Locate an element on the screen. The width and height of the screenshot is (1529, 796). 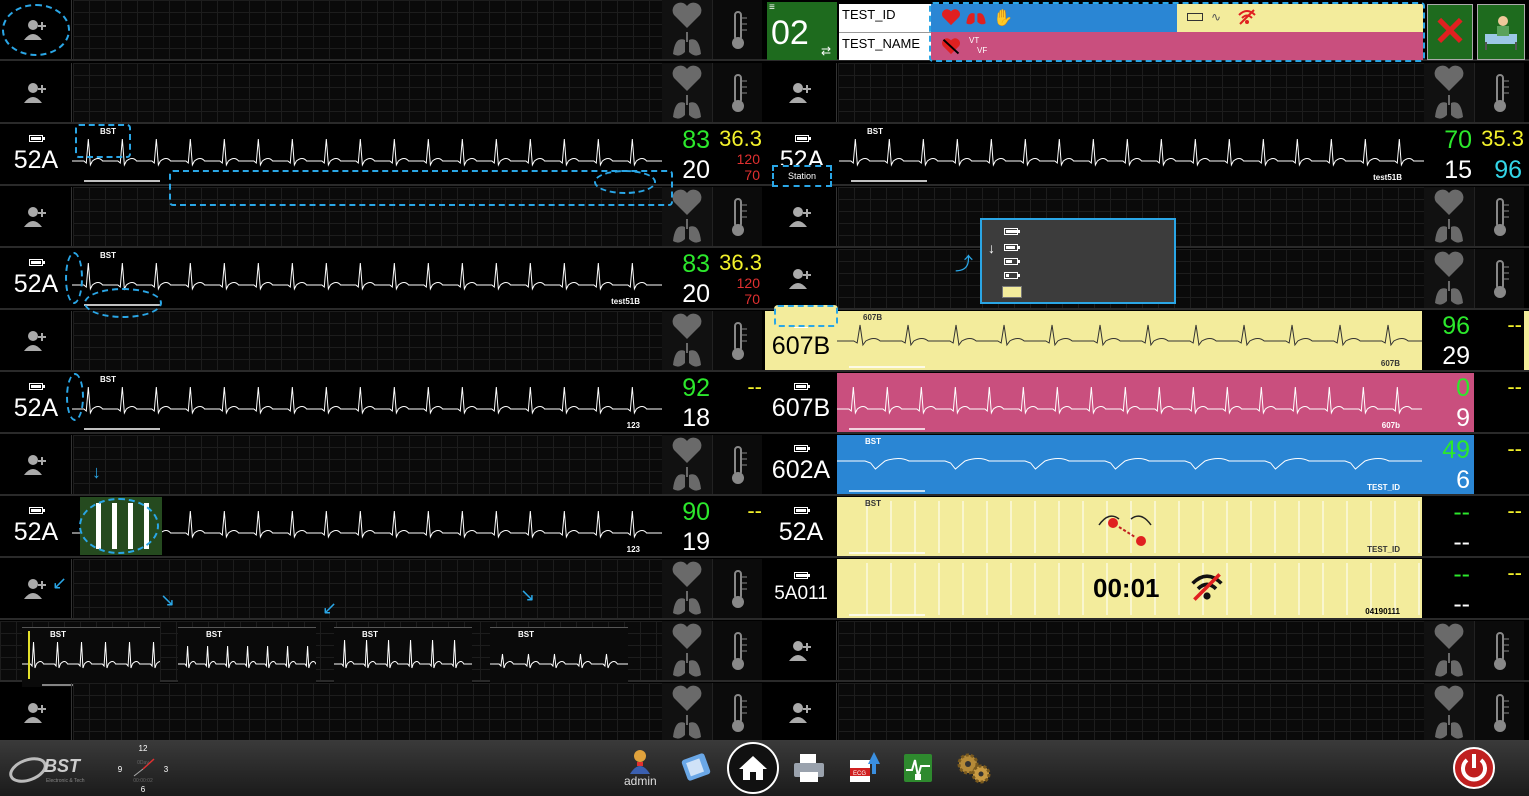
patient-row-607b-1: 607B 607B 96 29 -- 607B is located at coordinates (1147, 338).